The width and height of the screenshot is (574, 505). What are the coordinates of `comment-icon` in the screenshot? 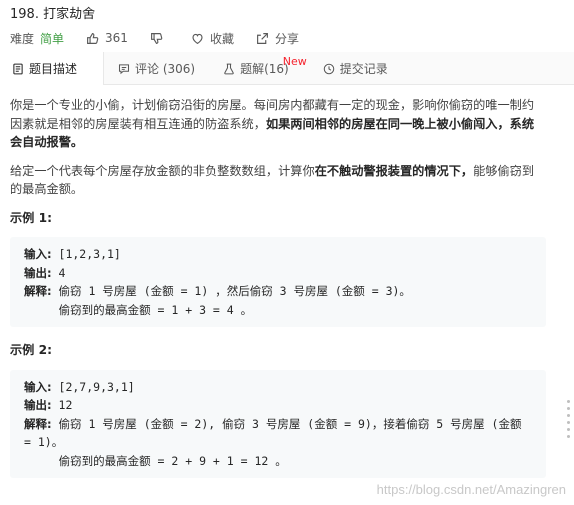 It's located at (124, 69).